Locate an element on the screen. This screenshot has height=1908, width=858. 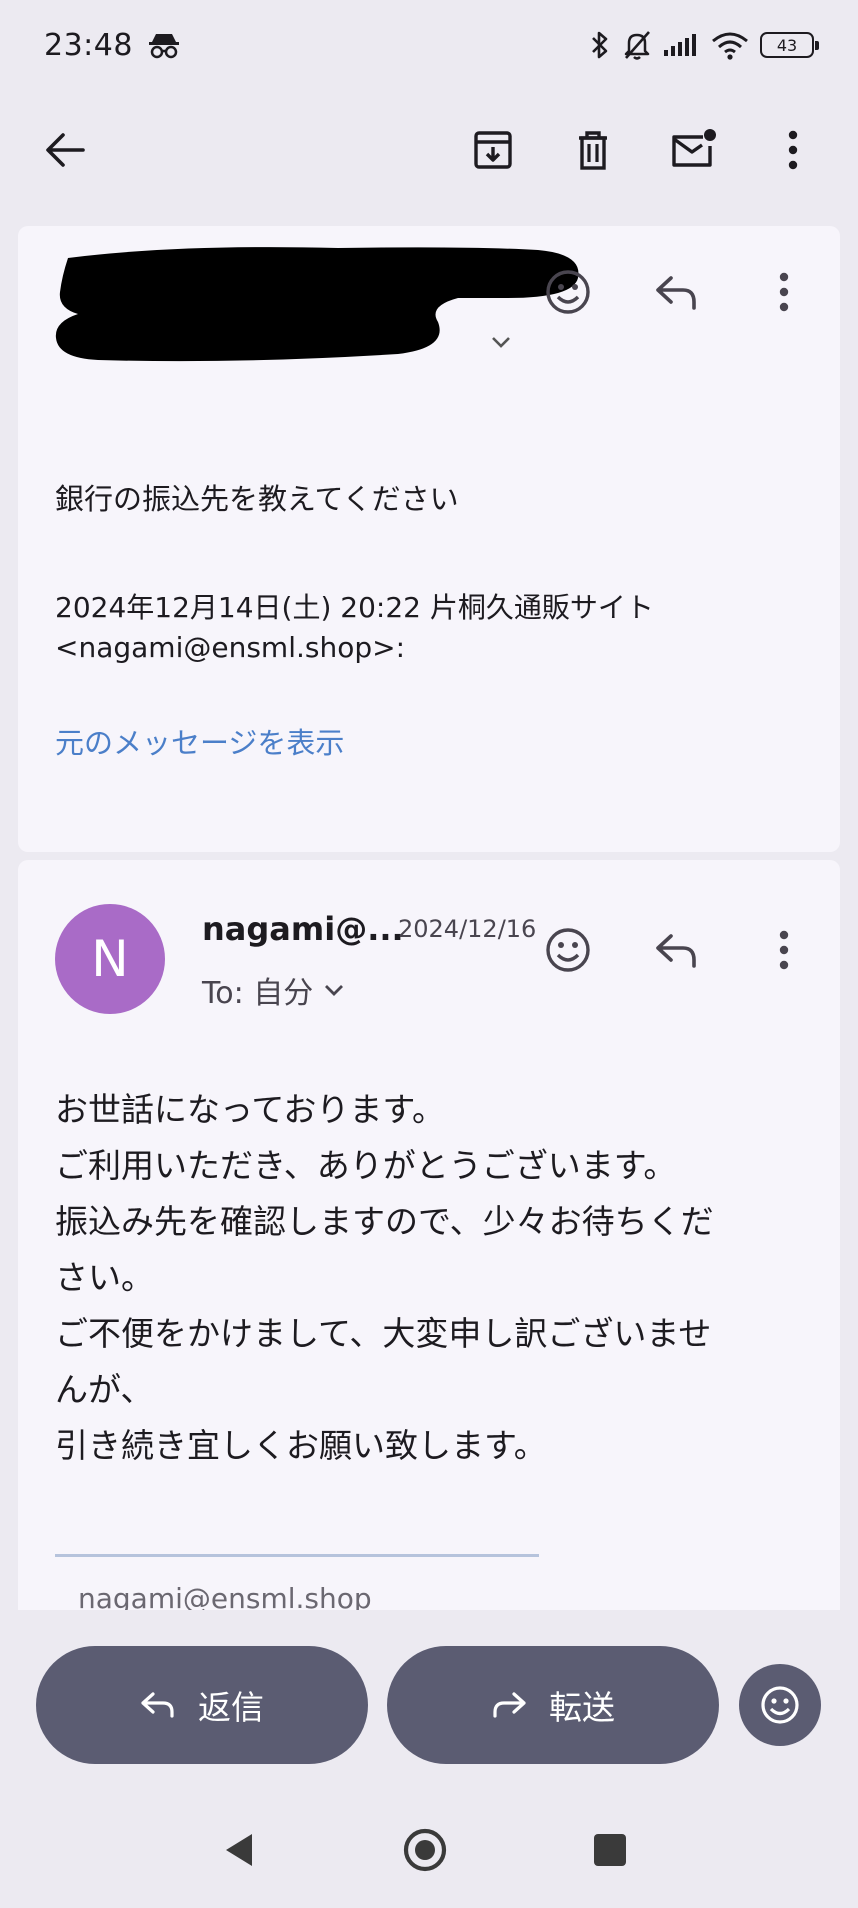
emoji-icon is located at coordinates (780, 1705).